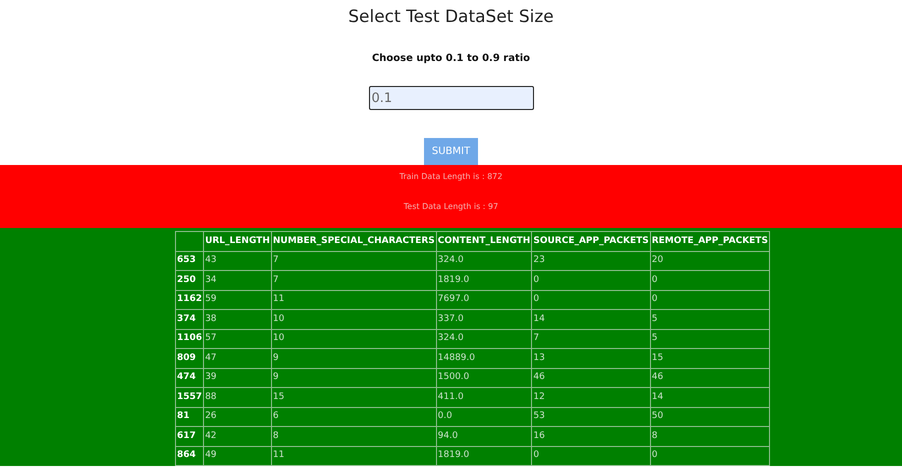  Describe the element at coordinates (190, 436) in the screenshot. I see `row-index: 617` at that location.